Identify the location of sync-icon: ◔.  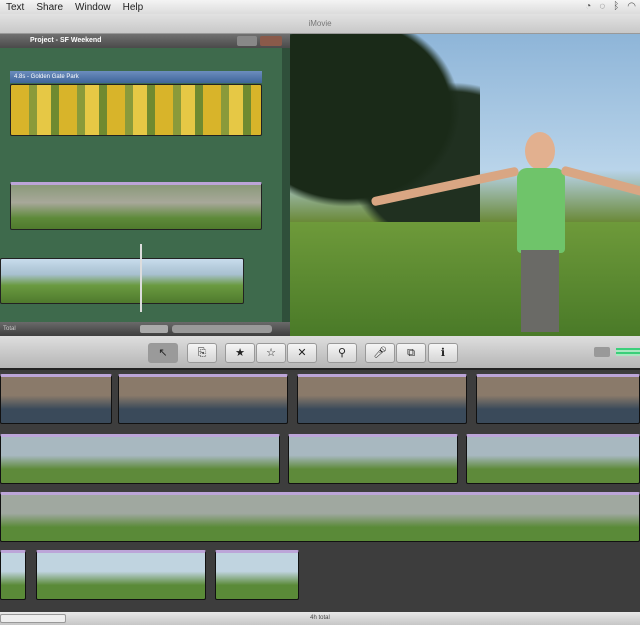
(588, 6).